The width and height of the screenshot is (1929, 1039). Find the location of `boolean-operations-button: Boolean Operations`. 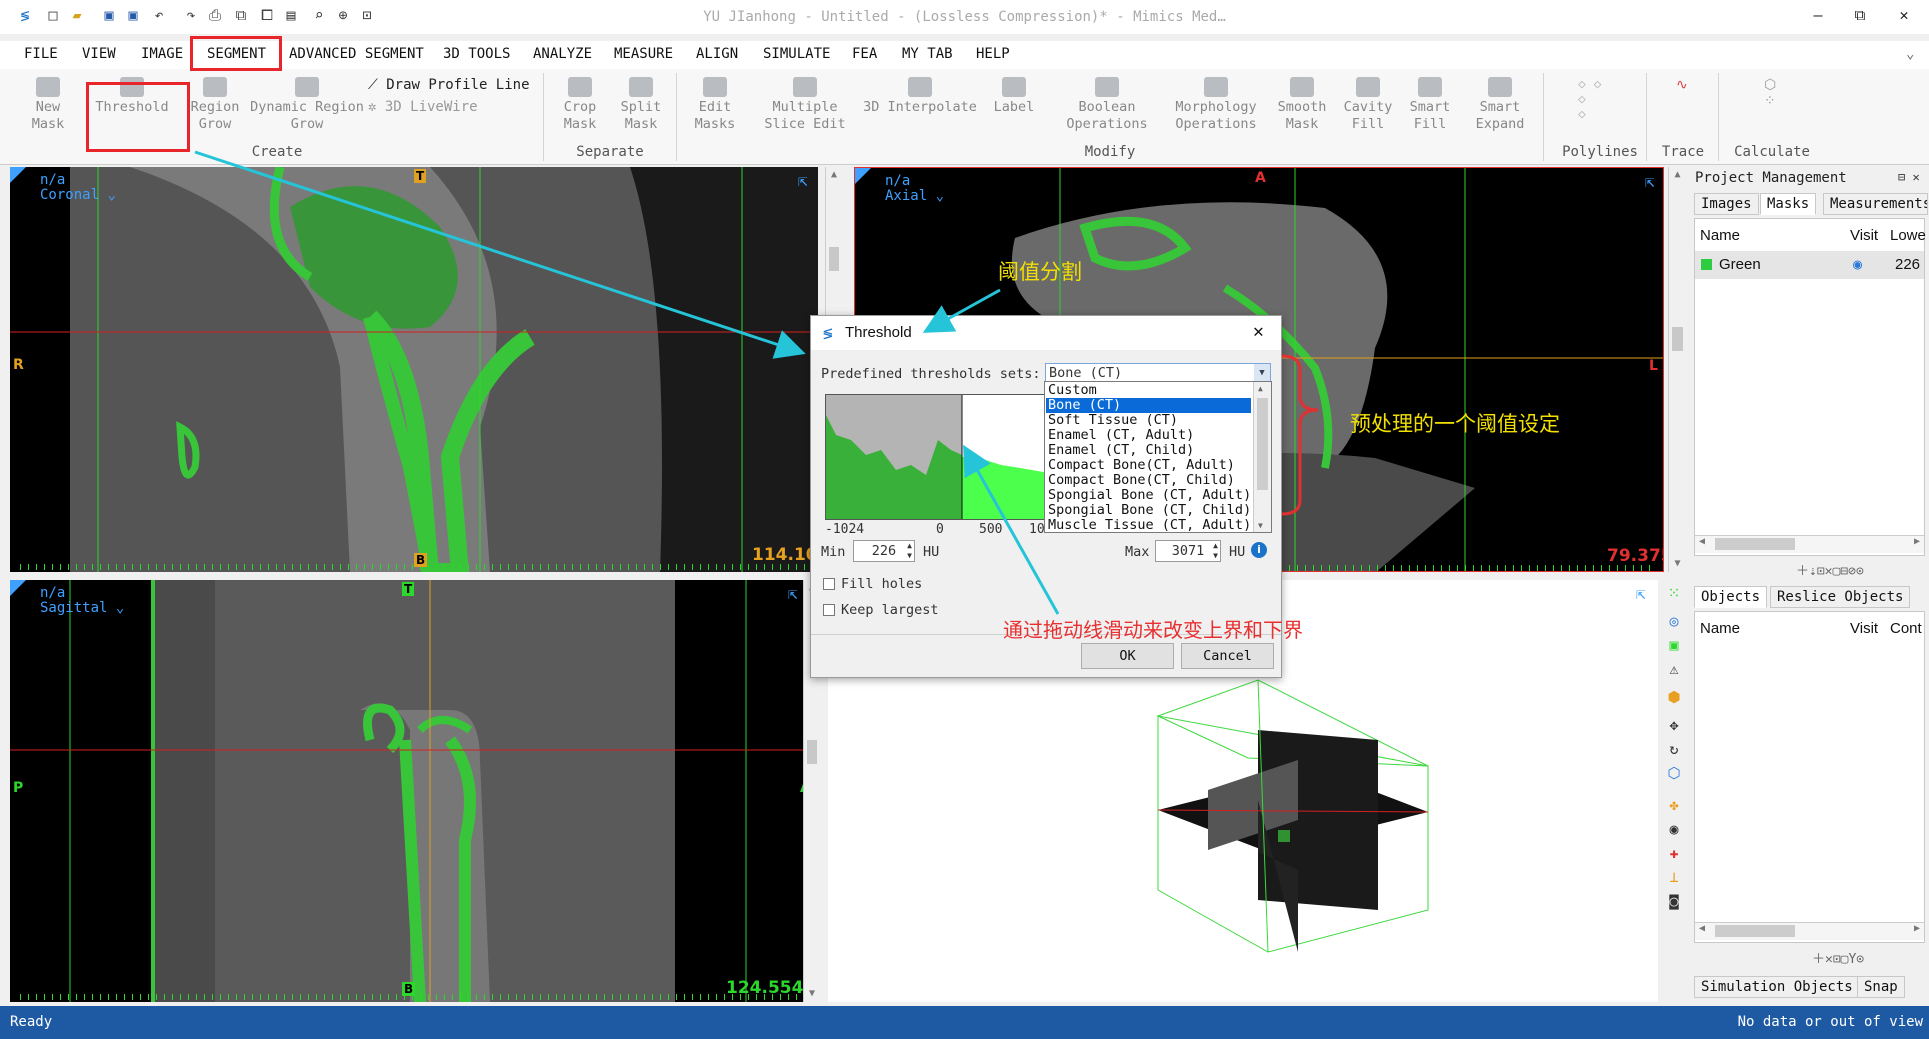

boolean-operations-button: Boolean Operations is located at coordinates (1107, 105).